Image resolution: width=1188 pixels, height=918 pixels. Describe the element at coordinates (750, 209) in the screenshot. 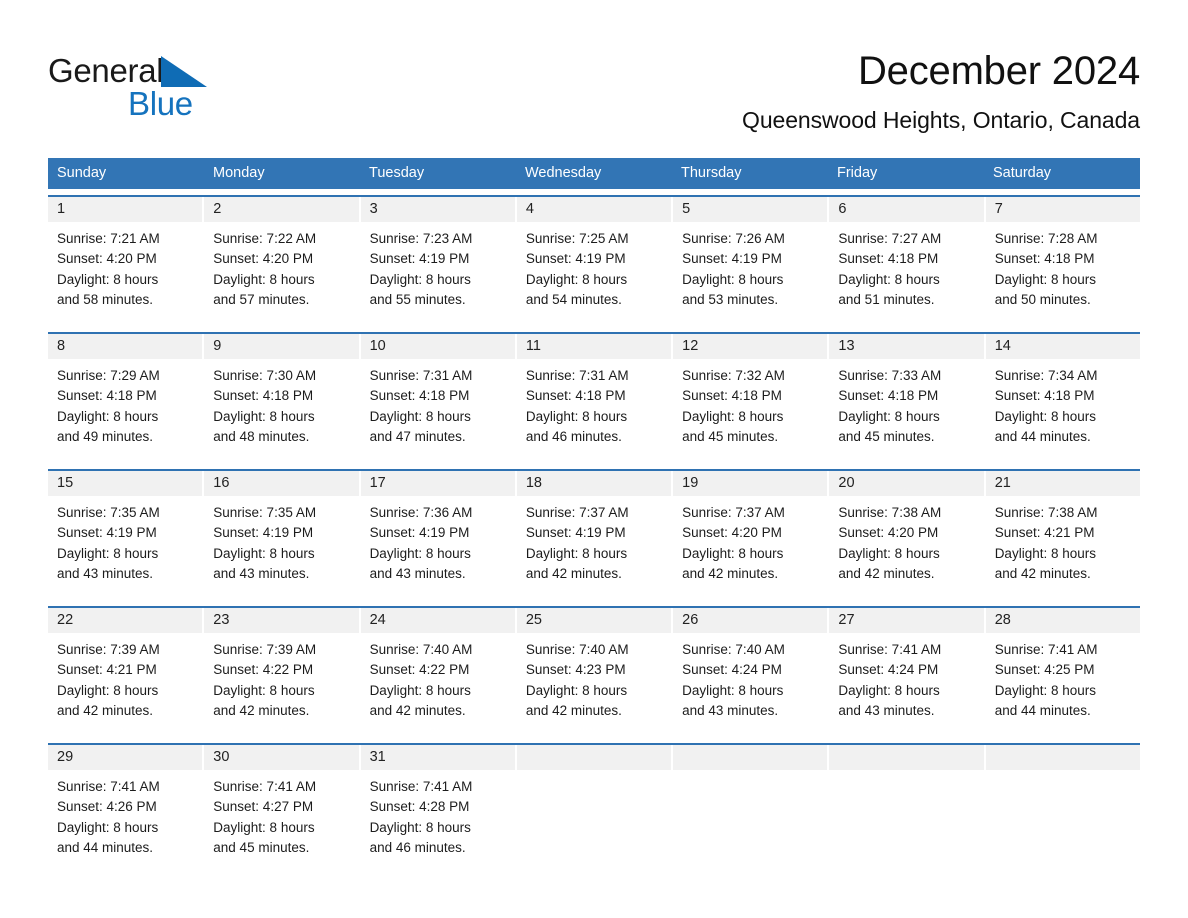

I see `day-number: 5` at that location.